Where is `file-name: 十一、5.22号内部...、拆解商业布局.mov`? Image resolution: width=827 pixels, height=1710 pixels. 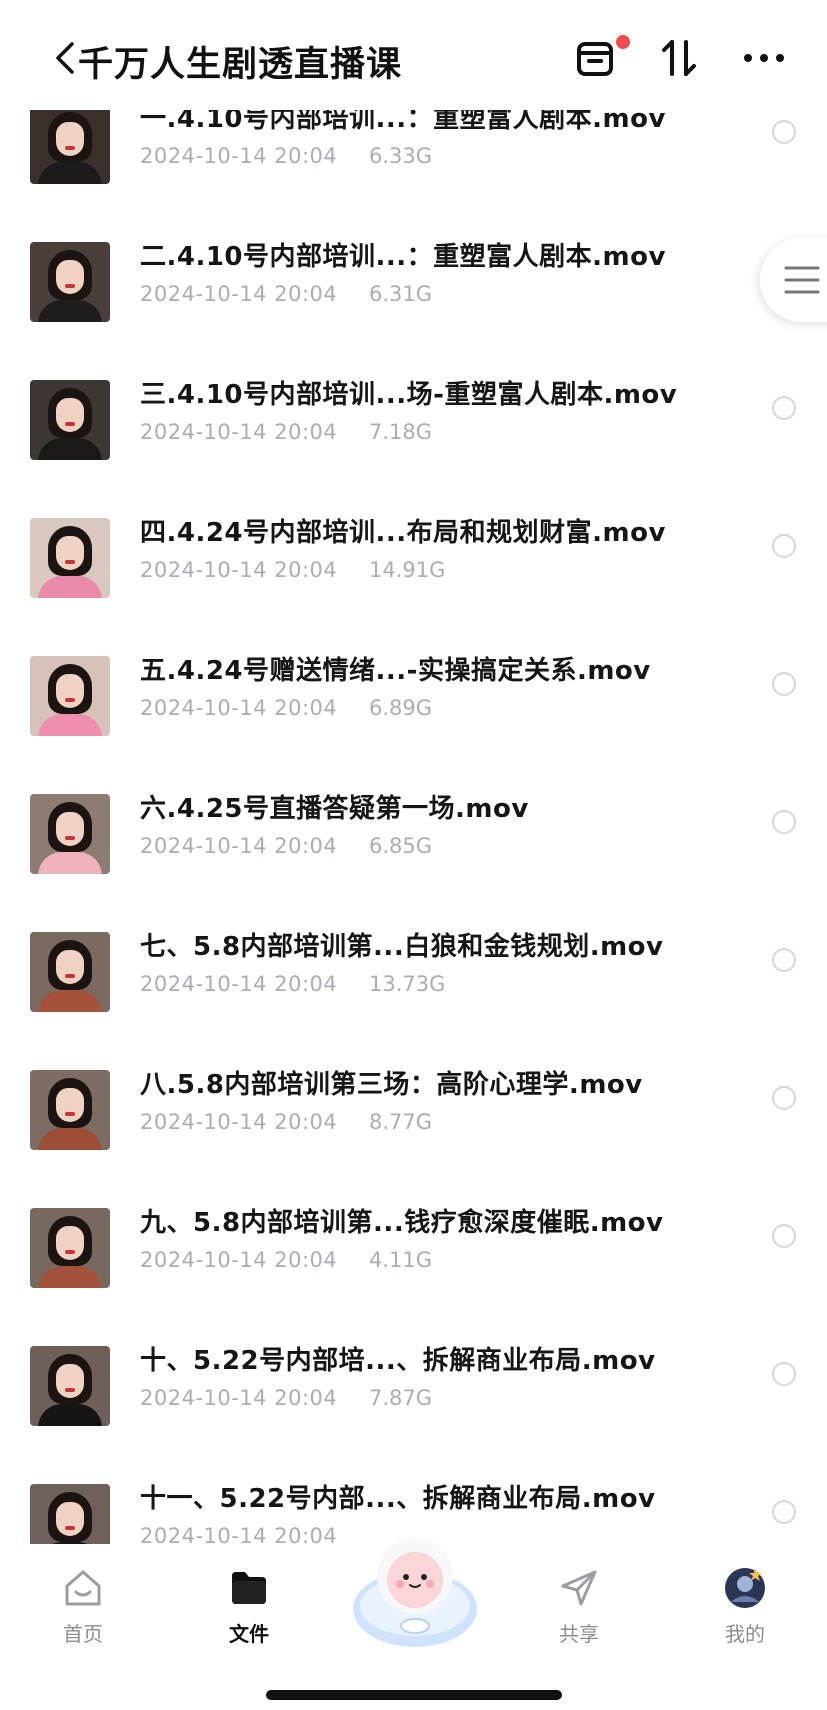 file-name: 十一、5.22号内部...、拆解商业布局.mov is located at coordinates (398, 1496).